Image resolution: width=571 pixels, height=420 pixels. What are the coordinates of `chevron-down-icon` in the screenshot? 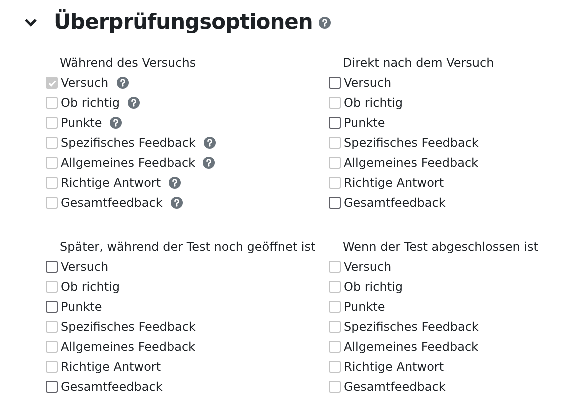 It's located at (31, 23).